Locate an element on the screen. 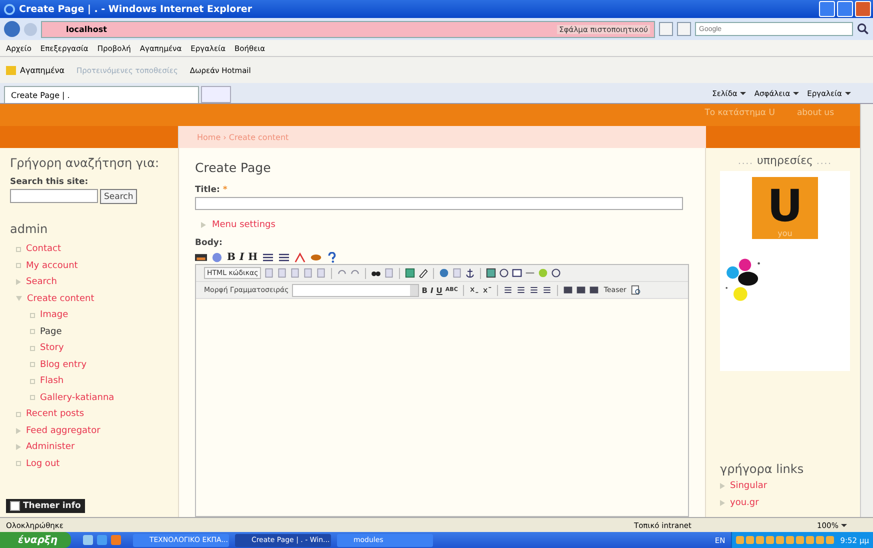  menu-link: Administer is located at coordinates (50, 447).